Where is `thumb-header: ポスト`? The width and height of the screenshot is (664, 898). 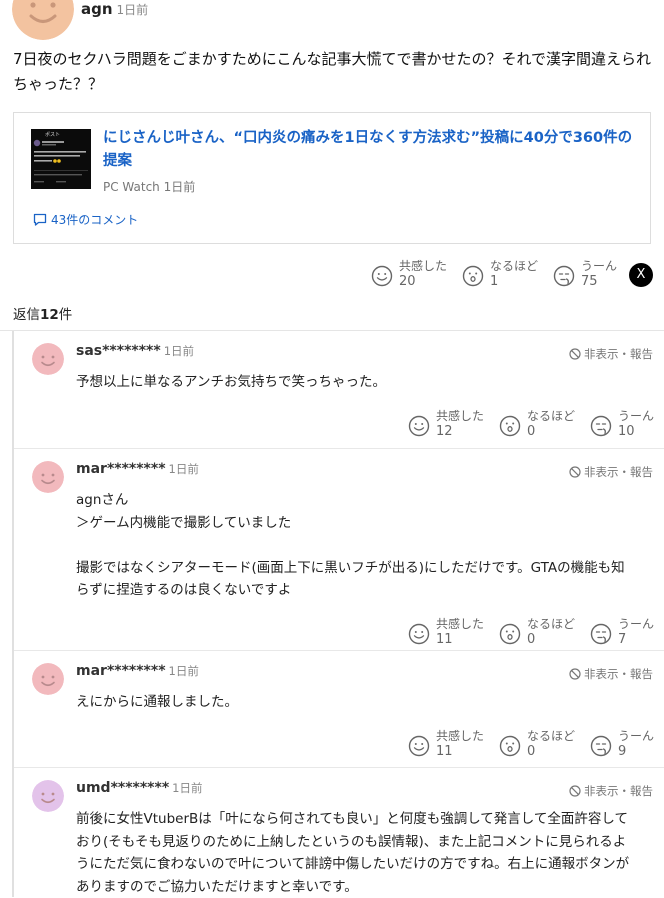 thumb-header: ポスト is located at coordinates (52, 134).